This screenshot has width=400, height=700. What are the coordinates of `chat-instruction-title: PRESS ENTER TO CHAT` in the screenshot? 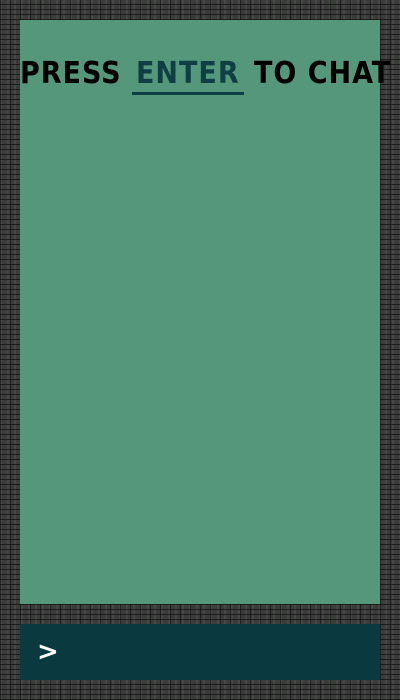 It's located at (205, 74).